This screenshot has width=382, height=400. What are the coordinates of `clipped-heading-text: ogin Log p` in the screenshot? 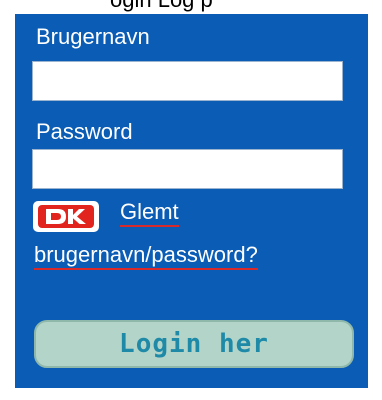 It's located at (161, 6).